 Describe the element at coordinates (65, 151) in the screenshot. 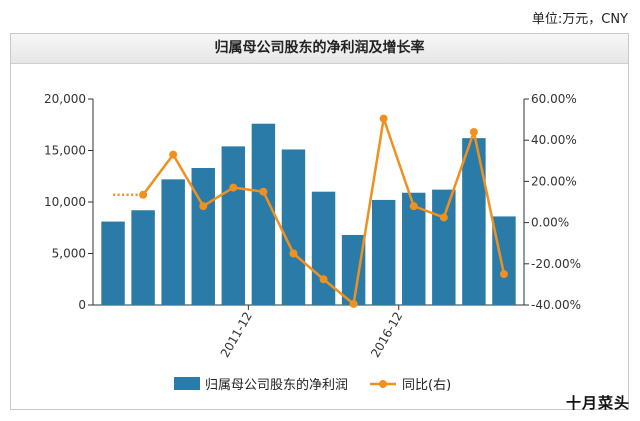

I see `y-left-tick-label: 15,000` at that location.